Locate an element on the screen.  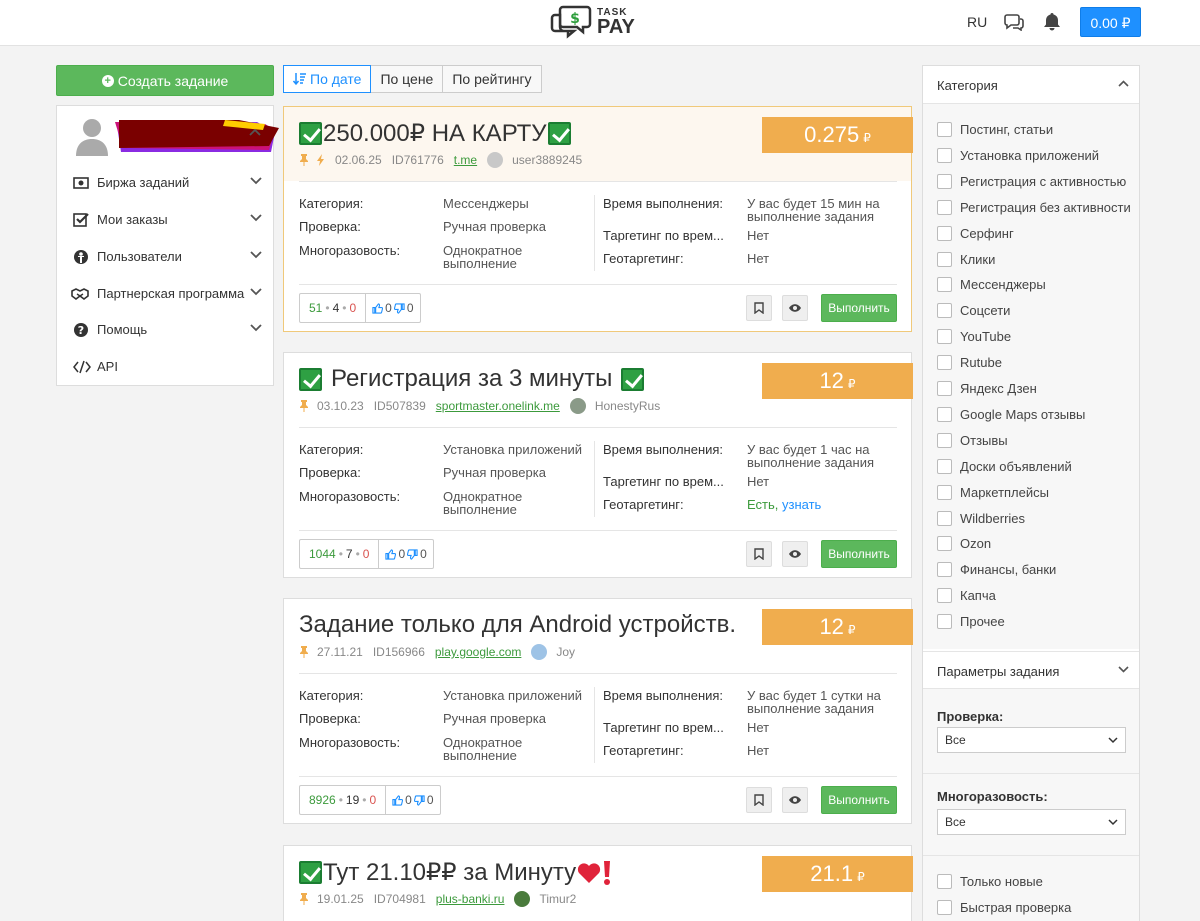
filter-category-option: Маркетплейсы is located at coordinates (993, 492).